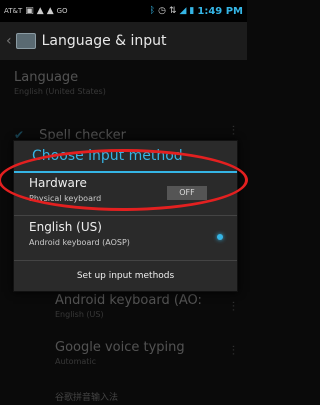 The height and width of the screenshot is (405, 320). I want to click on pinyin-label: 谷歌拼音输入法, so click(87, 398).